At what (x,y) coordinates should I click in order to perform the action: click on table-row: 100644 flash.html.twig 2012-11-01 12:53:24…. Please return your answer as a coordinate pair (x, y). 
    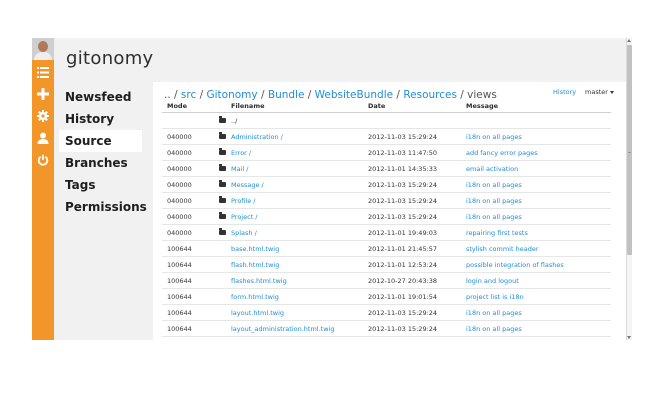
    Looking at the image, I should click on (386, 264).